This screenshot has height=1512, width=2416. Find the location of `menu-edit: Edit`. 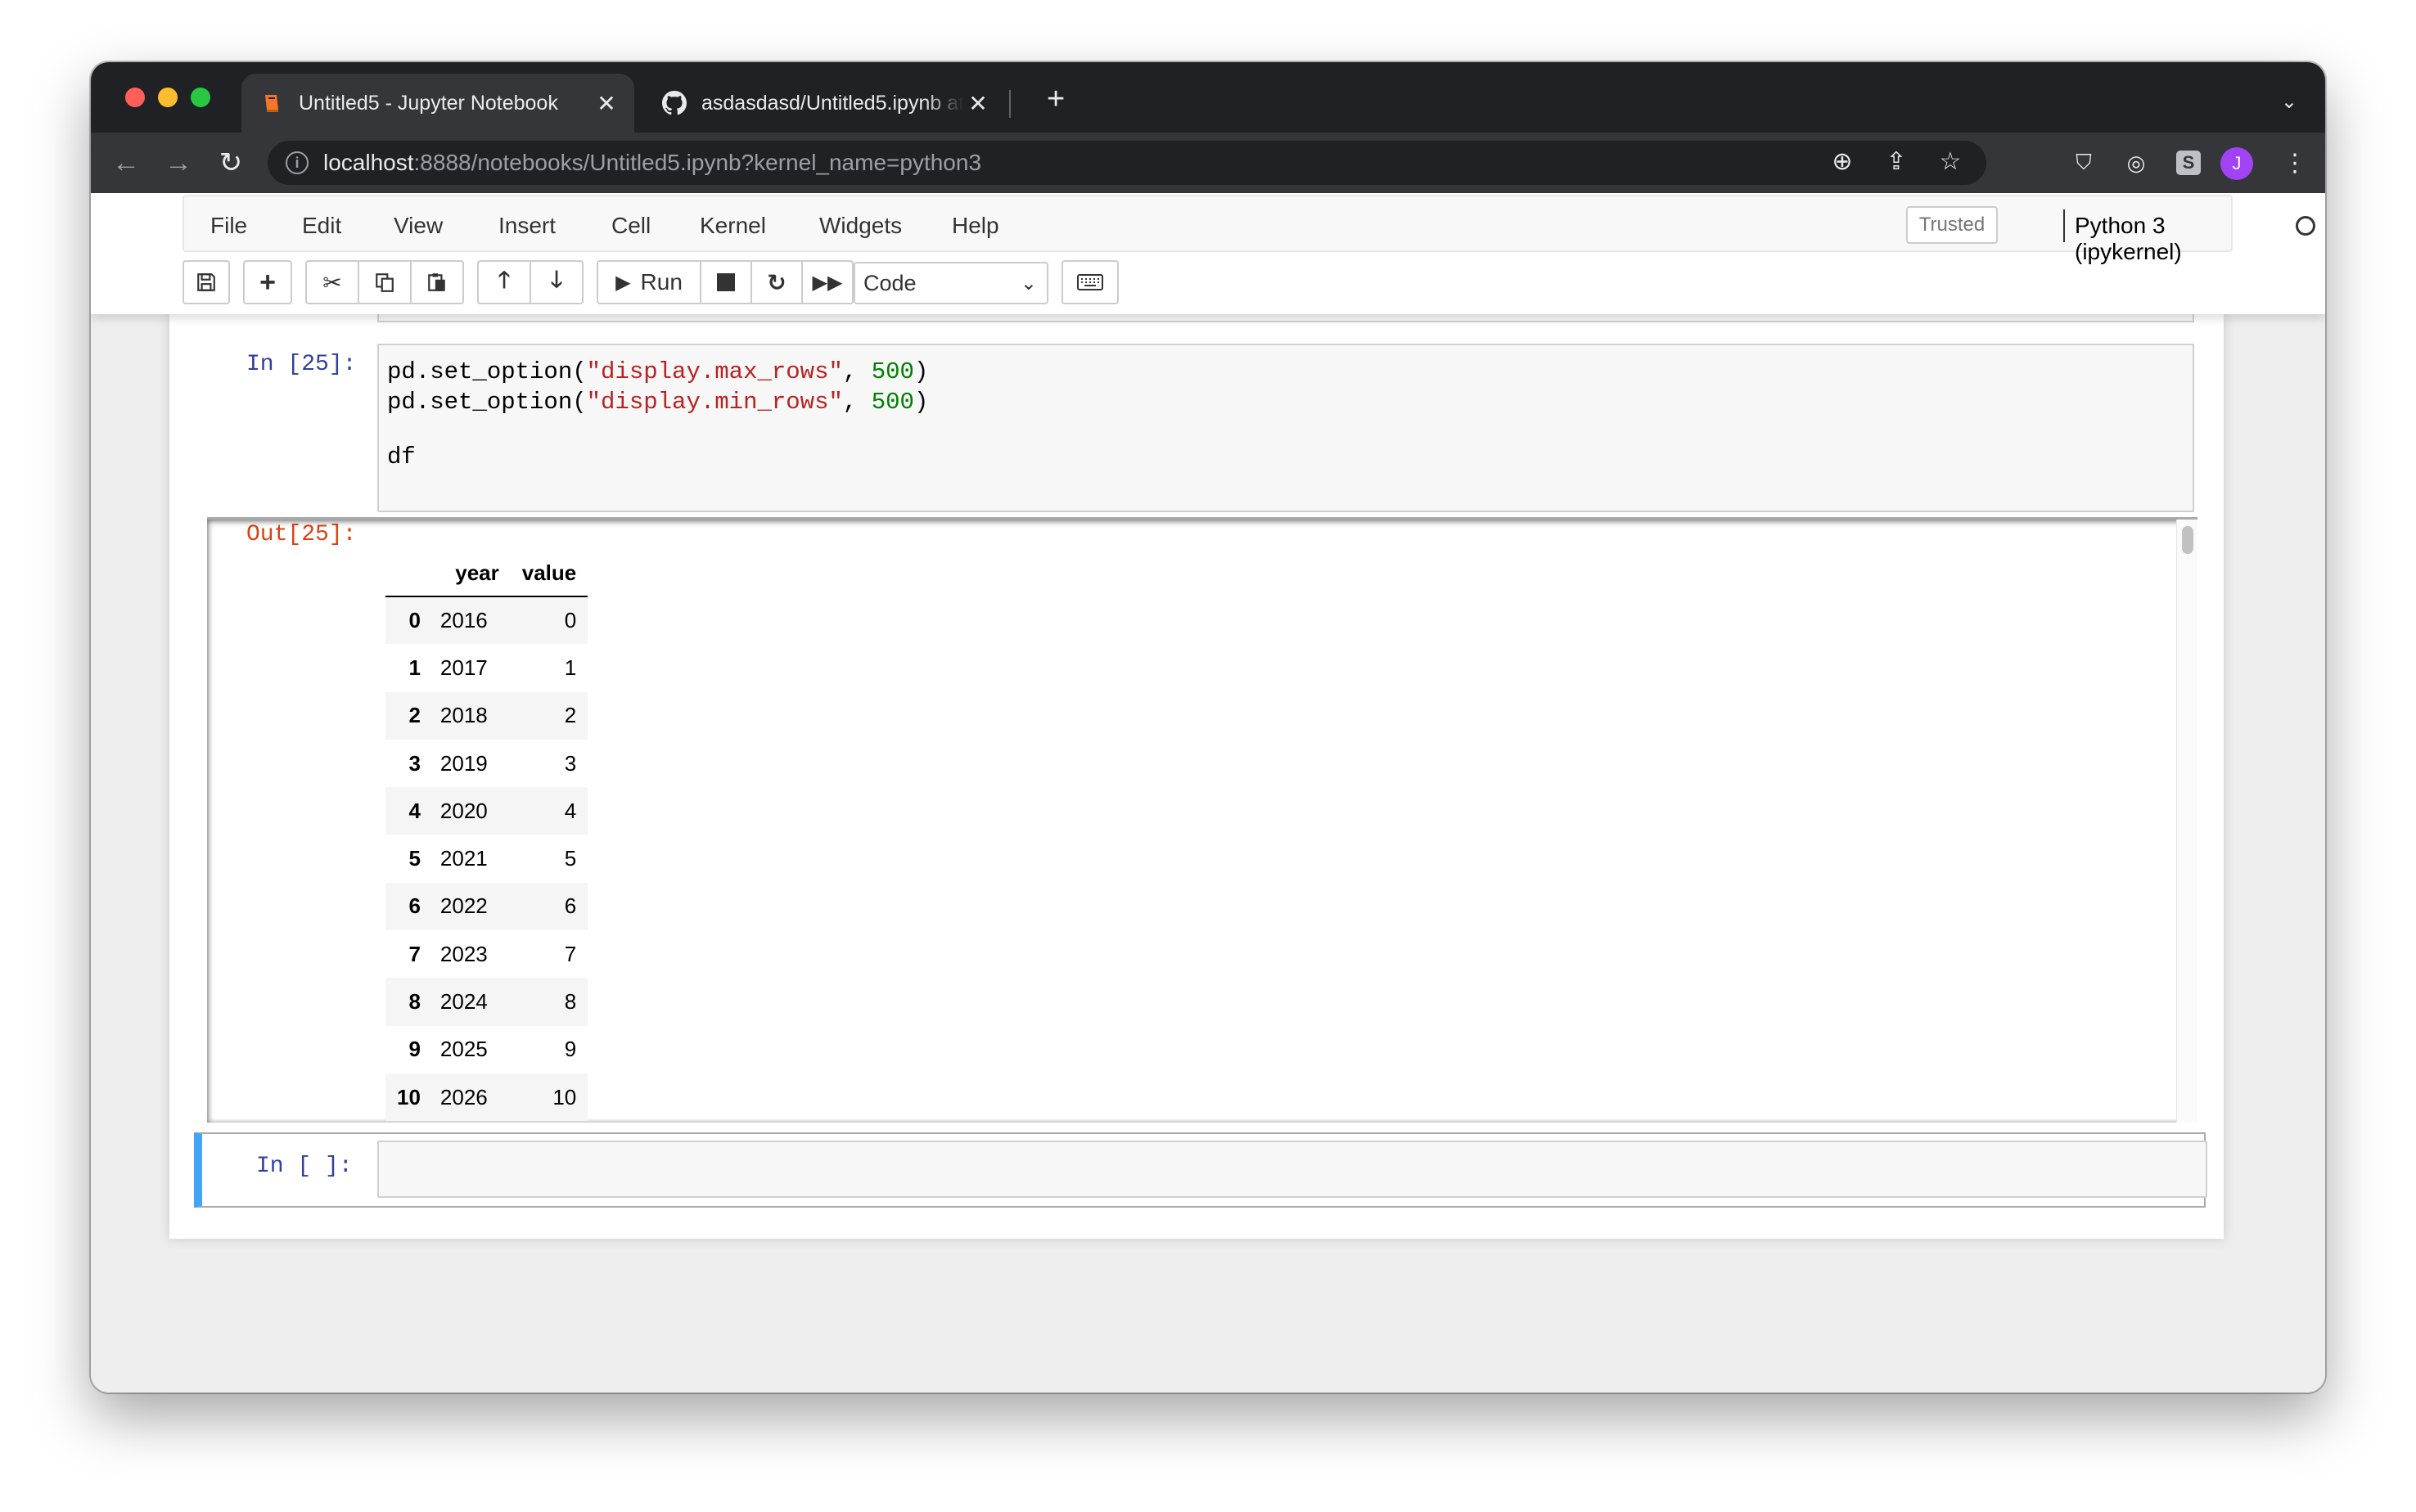

menu-edit: Edit is located at coordinates (321, 226).